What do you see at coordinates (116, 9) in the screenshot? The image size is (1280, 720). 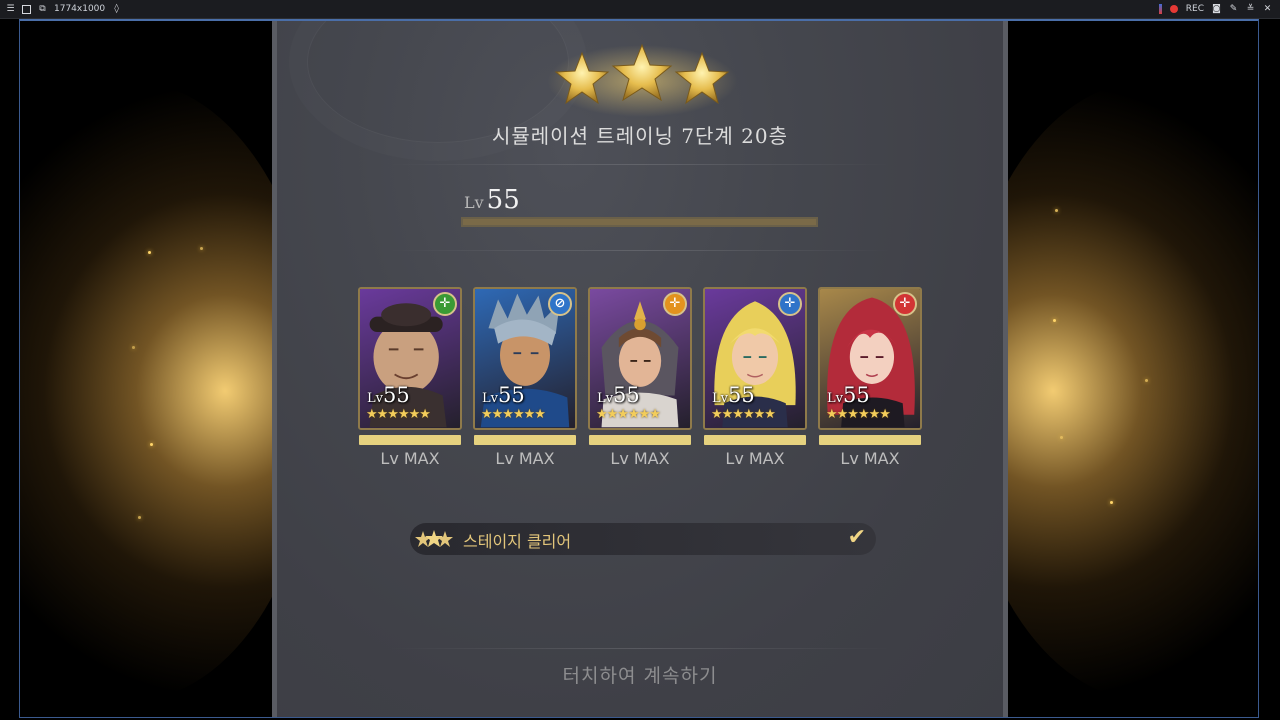 I see `droplet-icon: ◊` at bounding box center [116, 9].